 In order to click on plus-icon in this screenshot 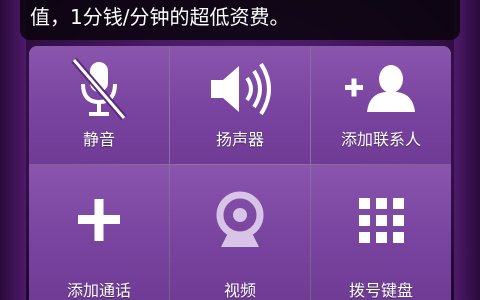, I will do `click(99, 220)`.